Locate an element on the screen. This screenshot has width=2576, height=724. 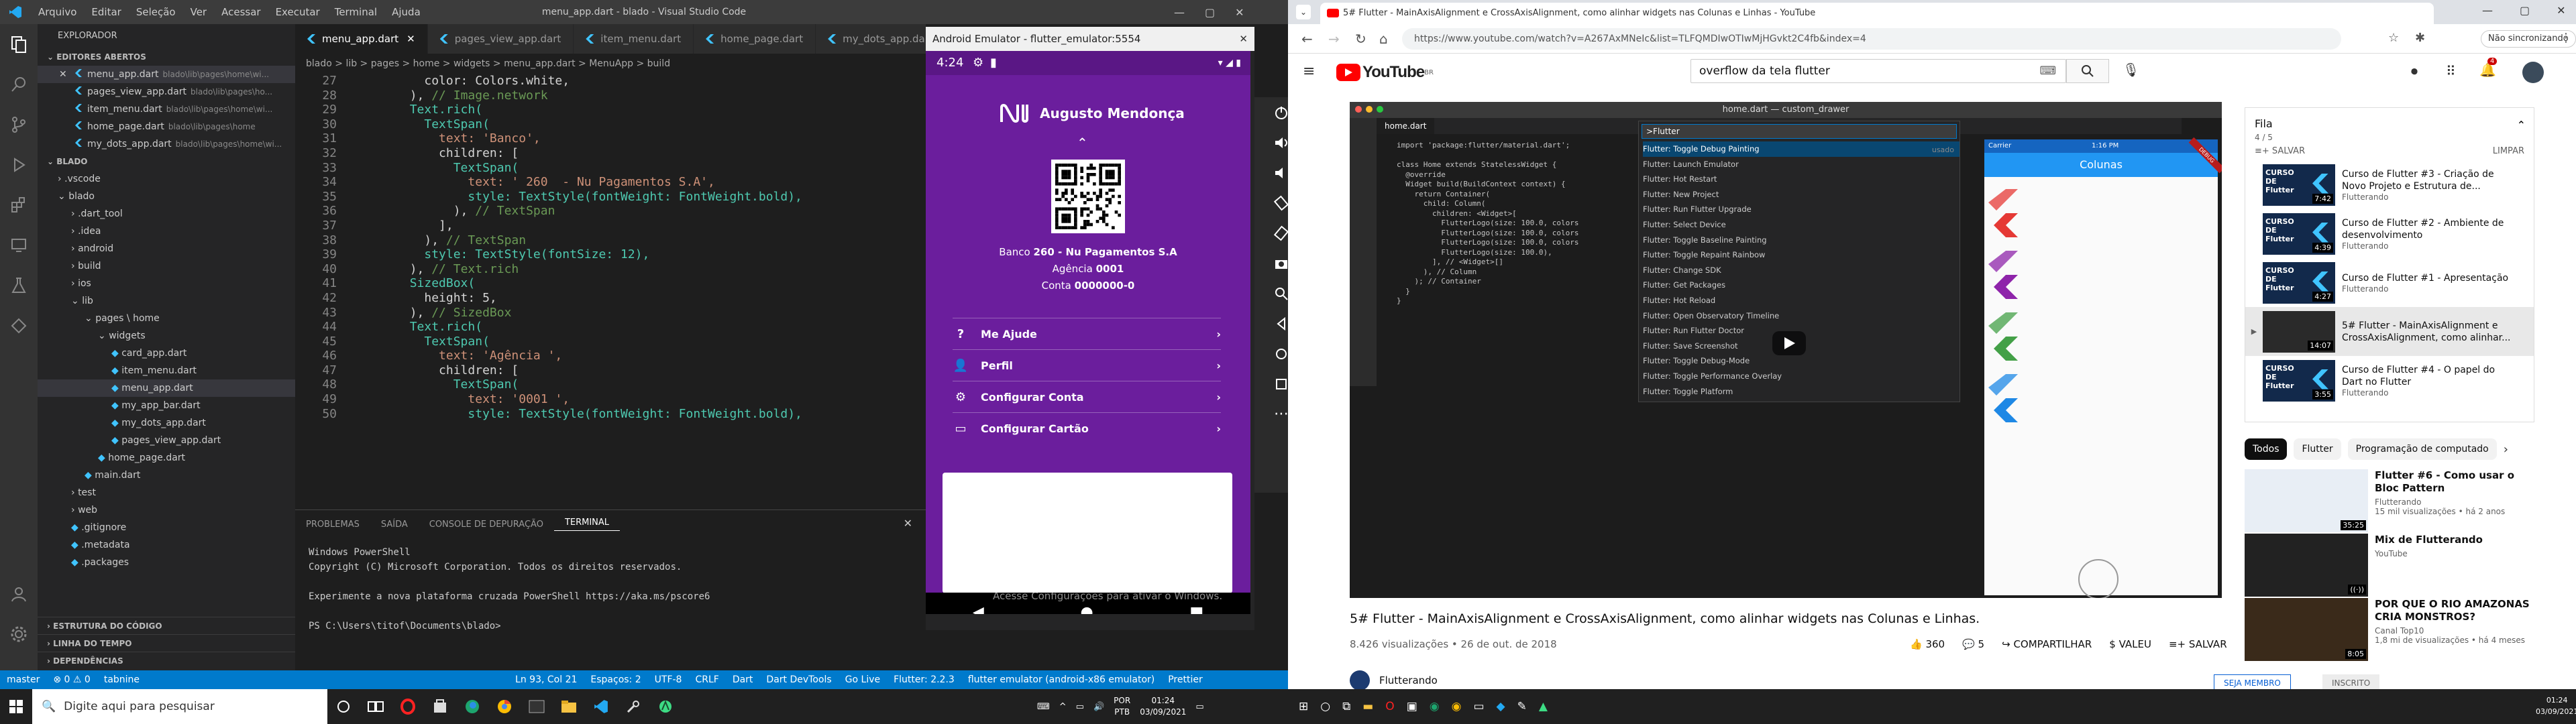
windows-start-icon is located at coordinates (16, 707).